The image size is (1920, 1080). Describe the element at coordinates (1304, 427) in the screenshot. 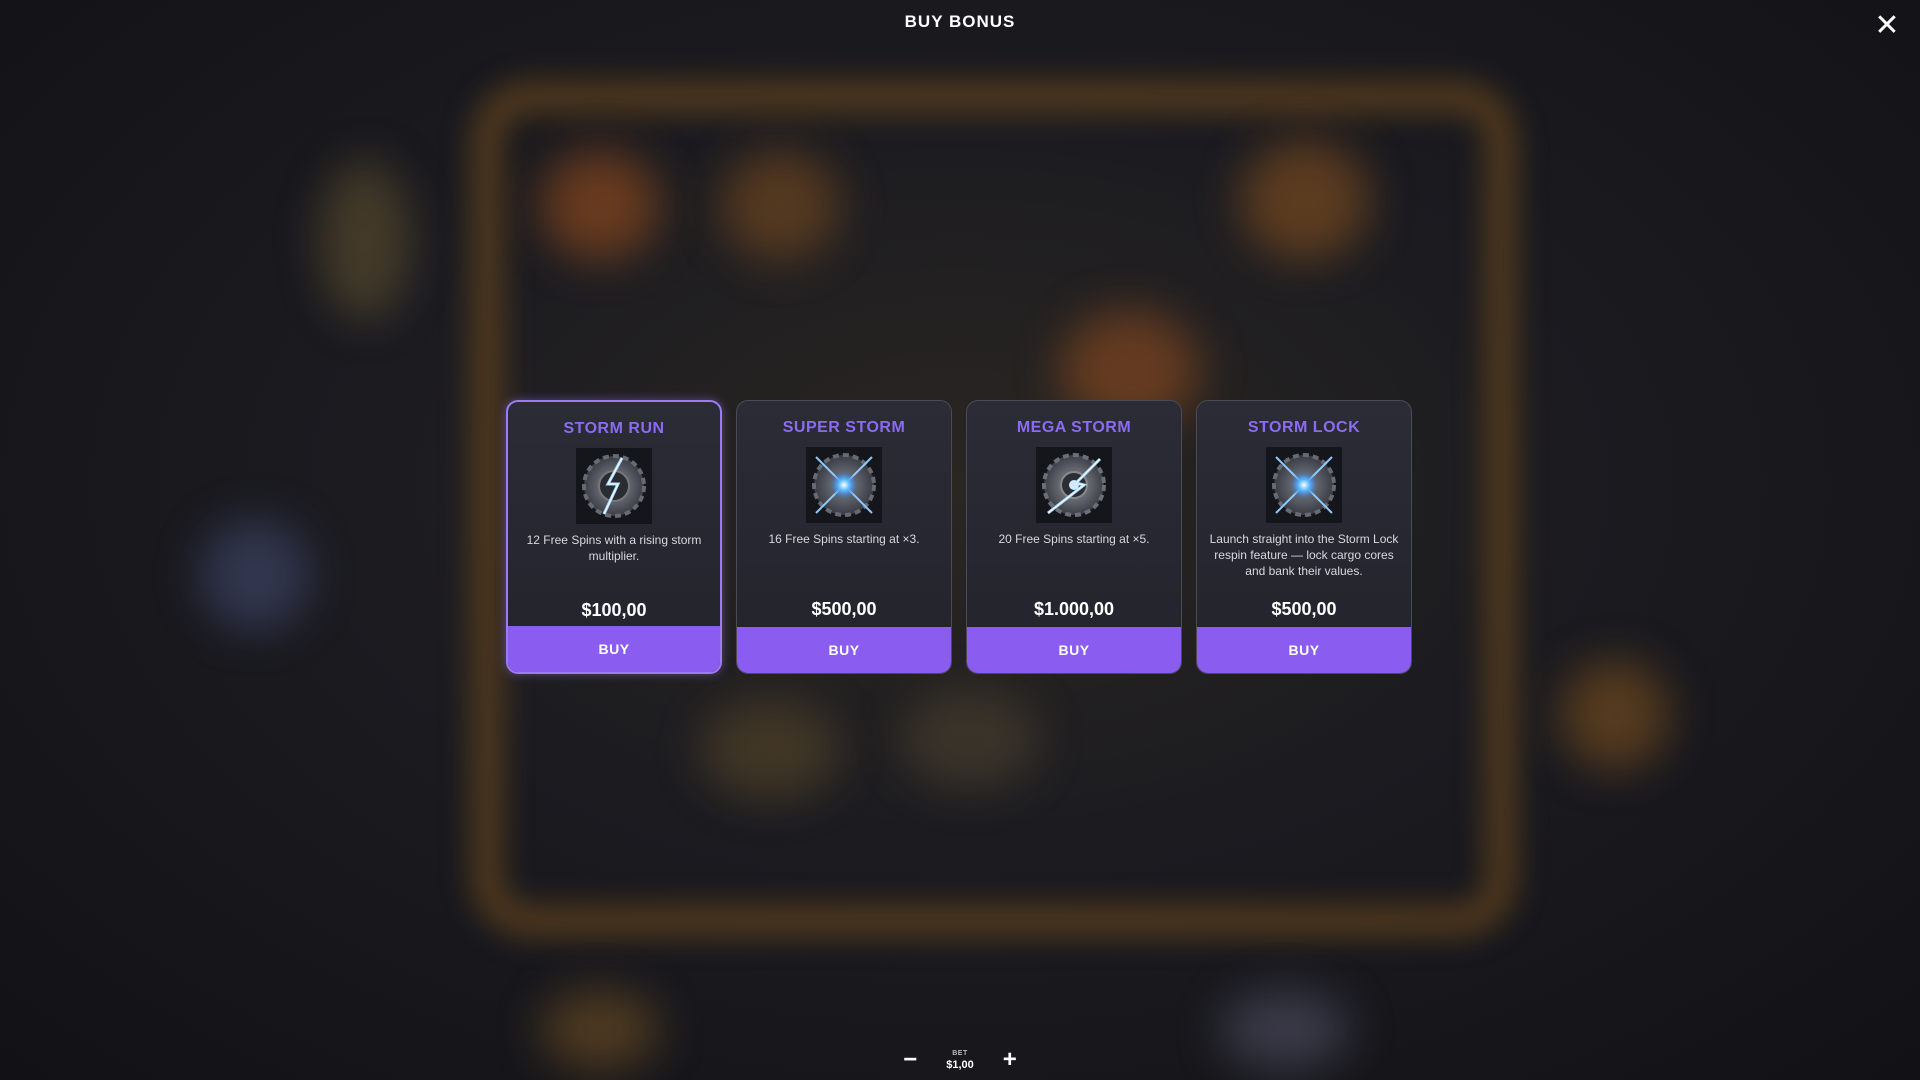

I see `bonus-title: STORM LOCK` at that location.